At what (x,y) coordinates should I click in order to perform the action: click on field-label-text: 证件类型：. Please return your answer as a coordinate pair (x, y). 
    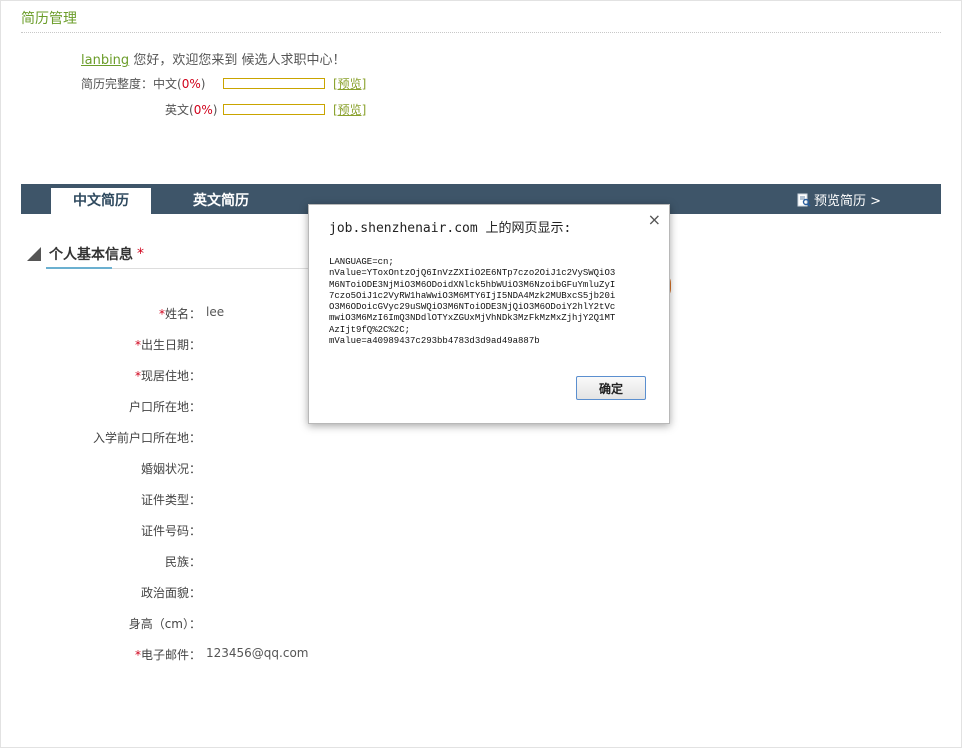
    Looking at the image, I should click on (170, 500).